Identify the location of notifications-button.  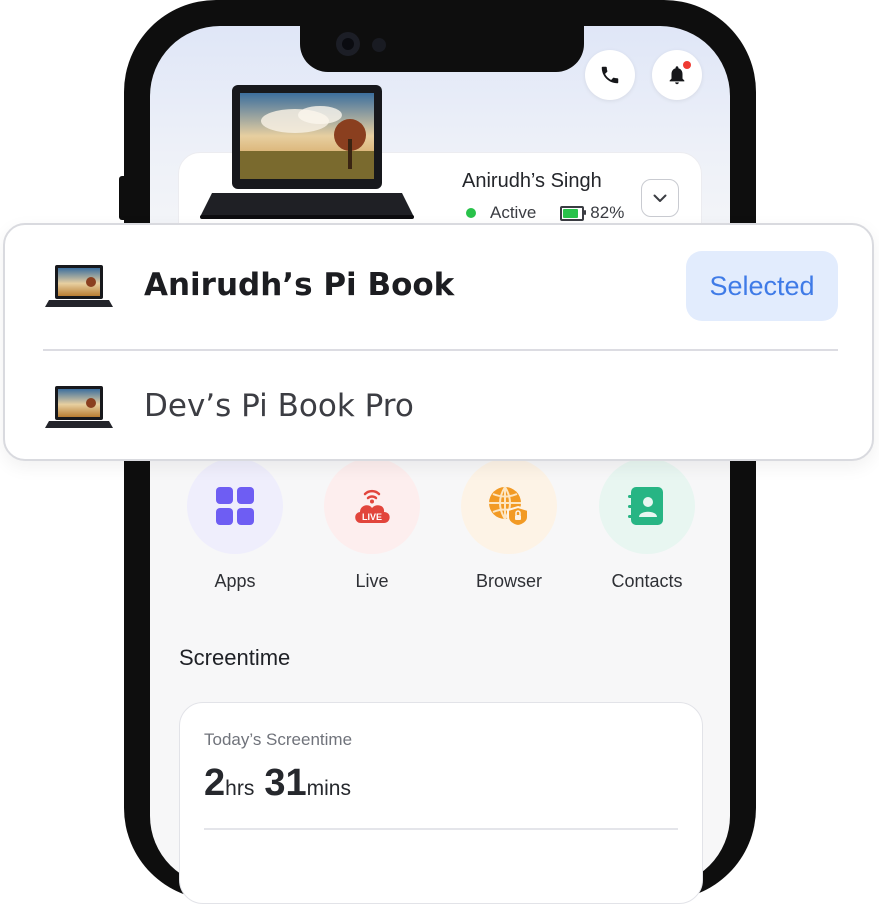
(677, 75).